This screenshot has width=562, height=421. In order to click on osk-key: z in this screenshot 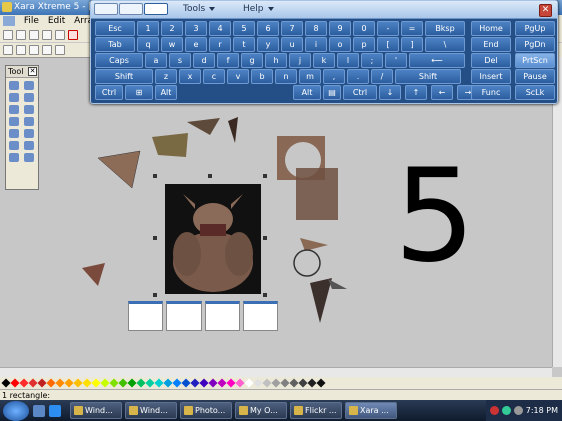, I will do `click(166, 76)`.